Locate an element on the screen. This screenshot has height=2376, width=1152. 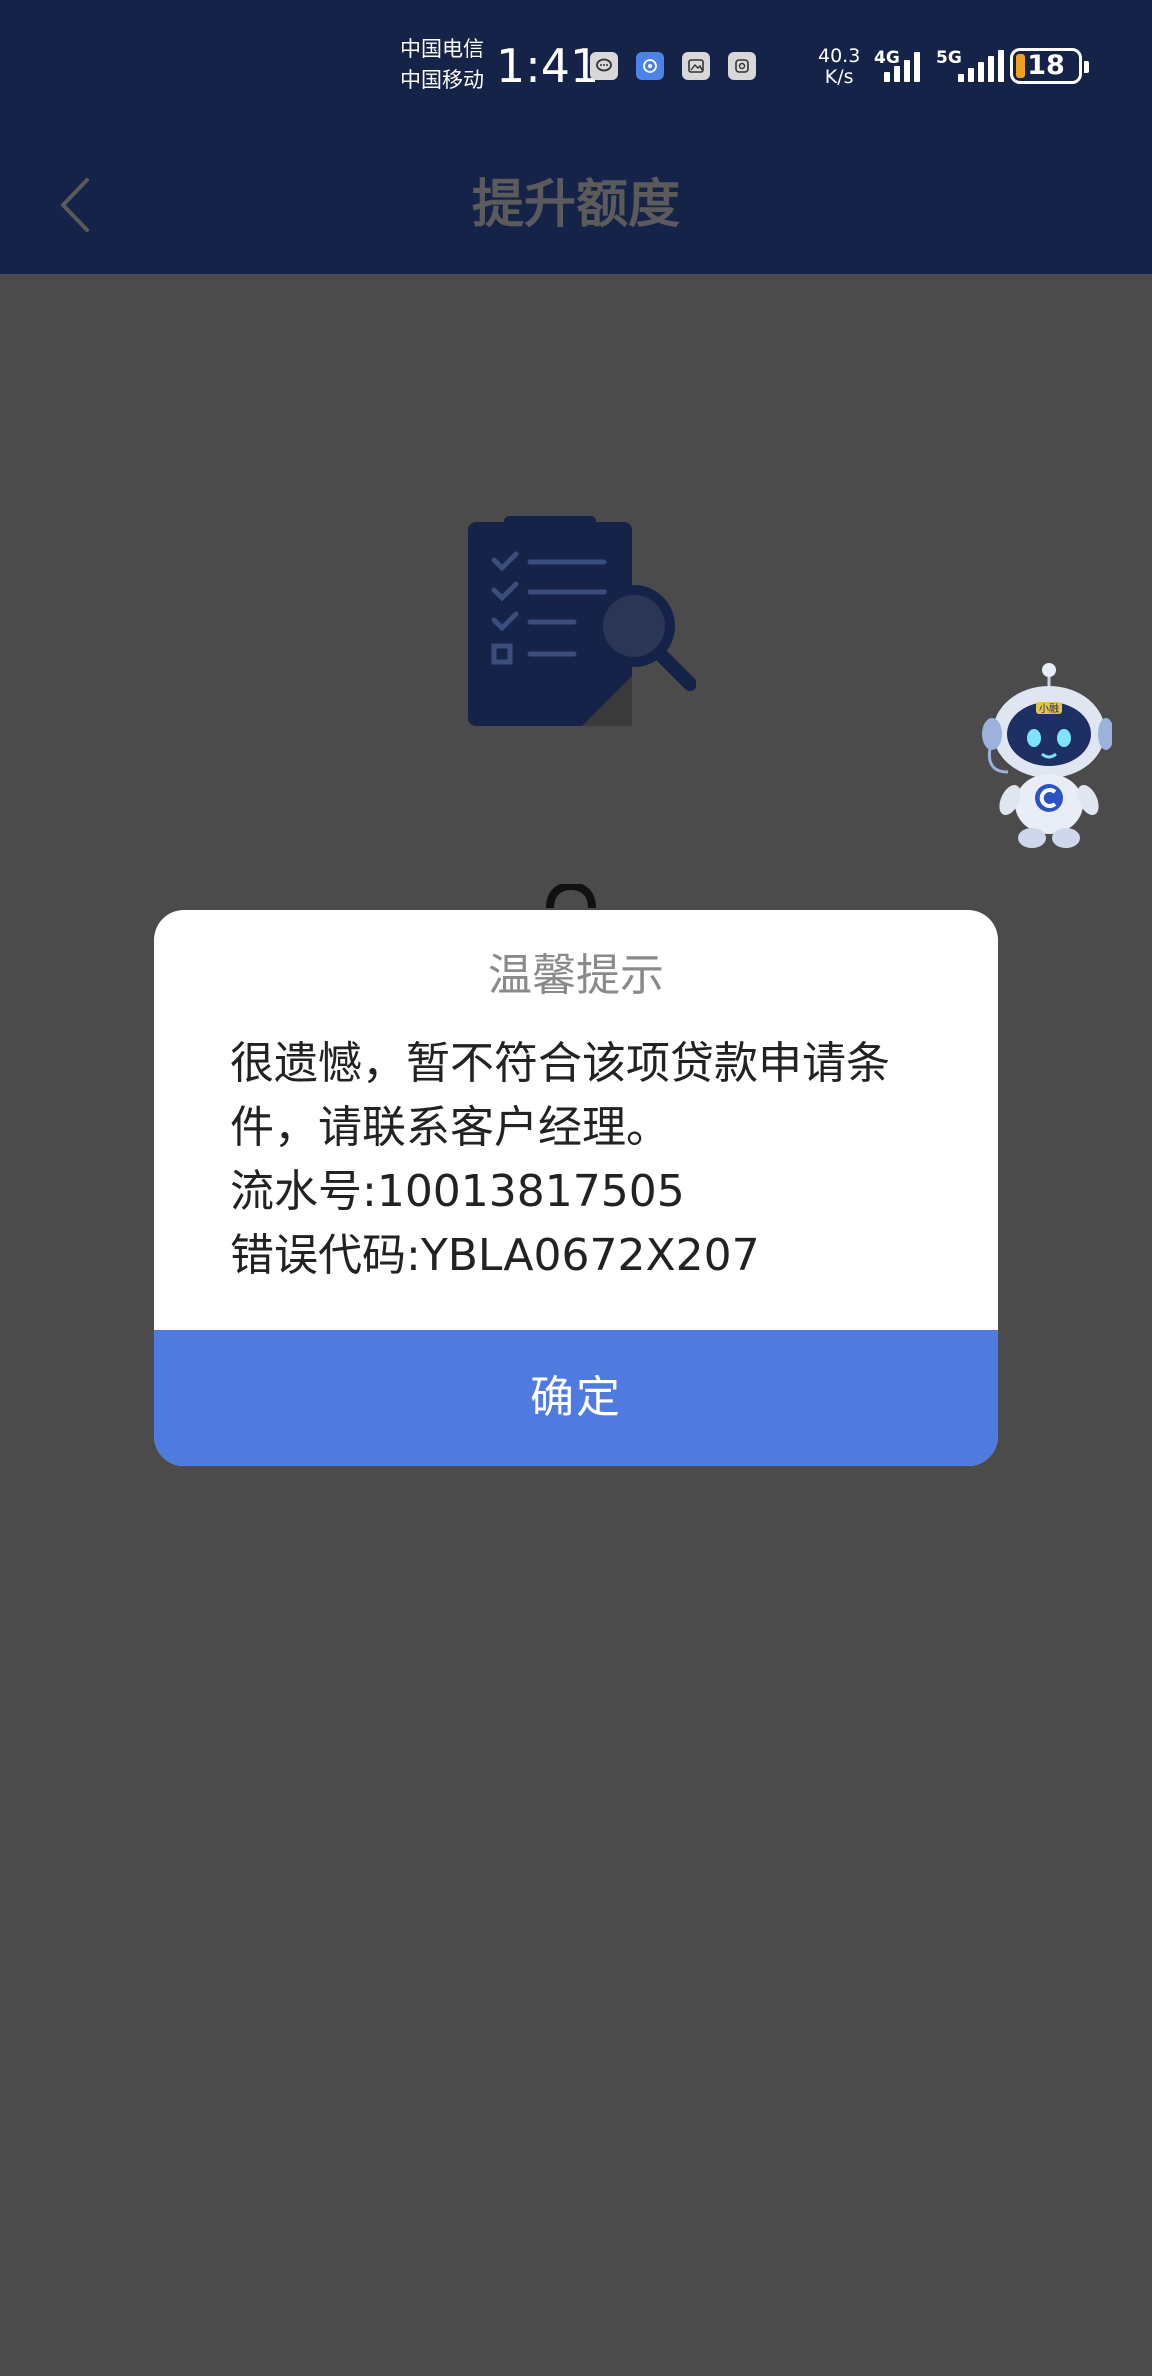
signal-1-bars-icon is located at coordinates (902, 66).